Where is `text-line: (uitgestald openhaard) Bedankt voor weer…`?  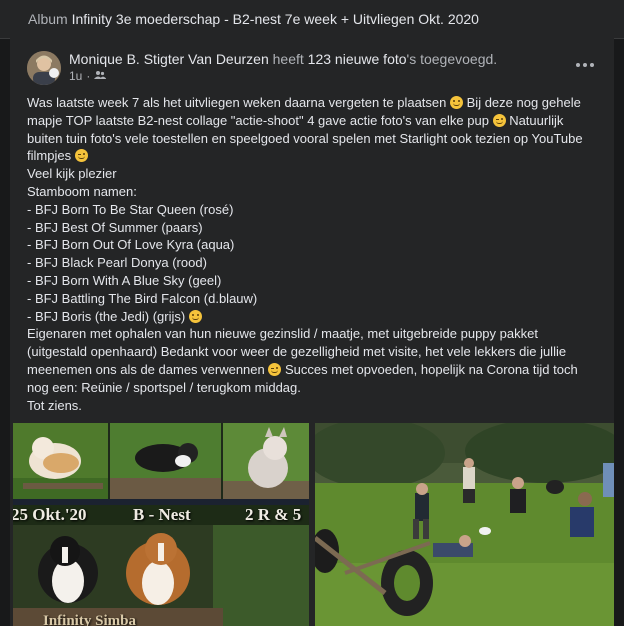
text-line: (uitgestald openhaard) Bedankt voor weer… is located at coordinates (297, 352).